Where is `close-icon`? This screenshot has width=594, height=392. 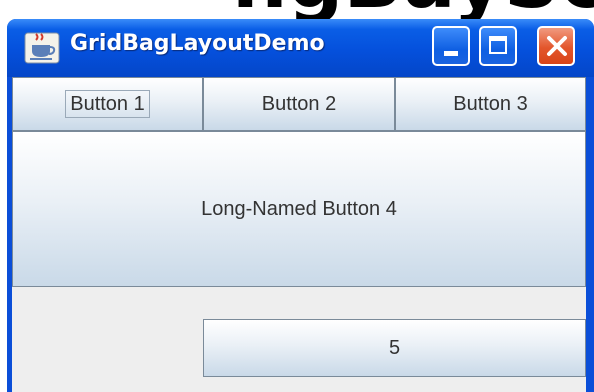 close-icon is located at coordinates (557, 46).